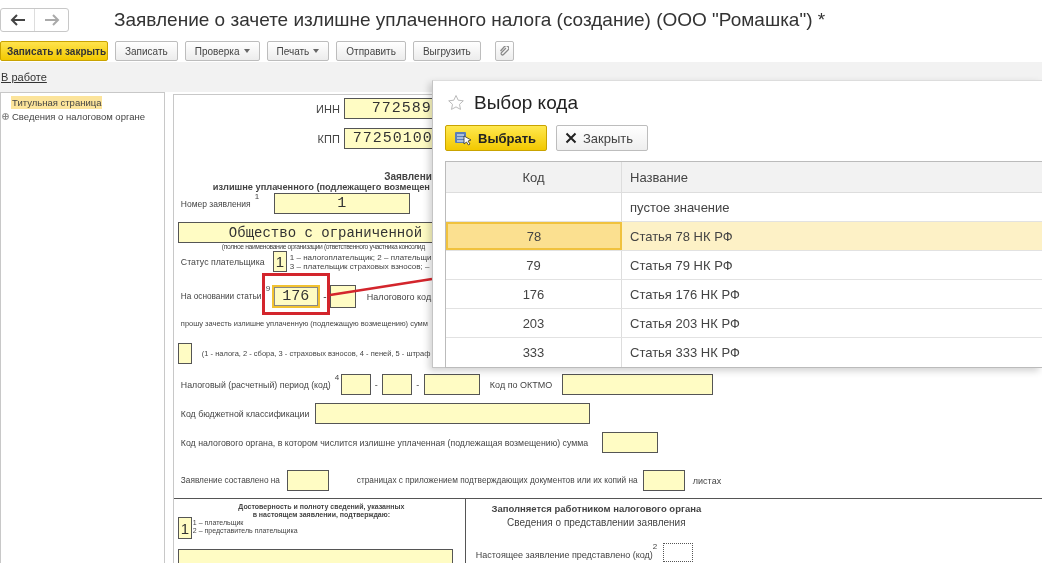  What do you see at coordinates (832, 177) in the screenshot?
I see `column-header: Название` at bounding box center [832, 177].